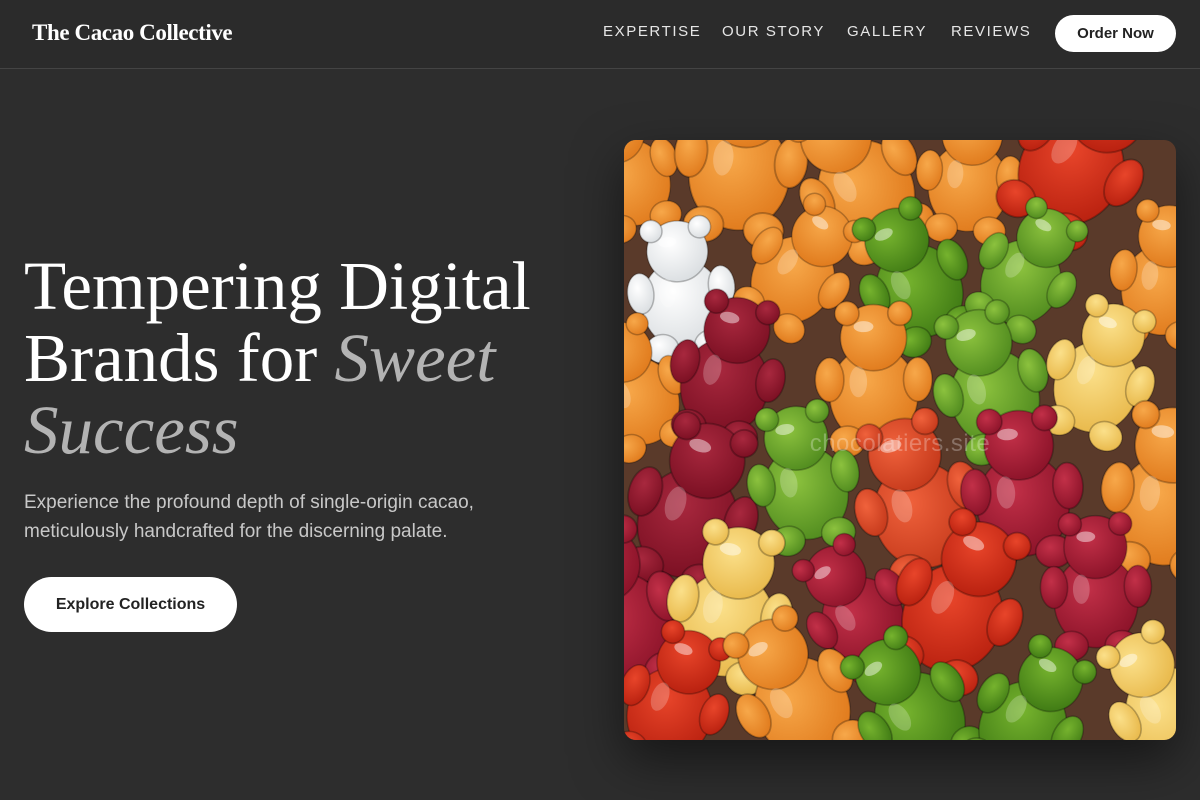 The width and height of the screenshot is (1200, 800). What do you see at coordinates (773, 31) in the screenshot?
I see `nav-link-our-story: OUR STORY` at bounding box center [773, 31].